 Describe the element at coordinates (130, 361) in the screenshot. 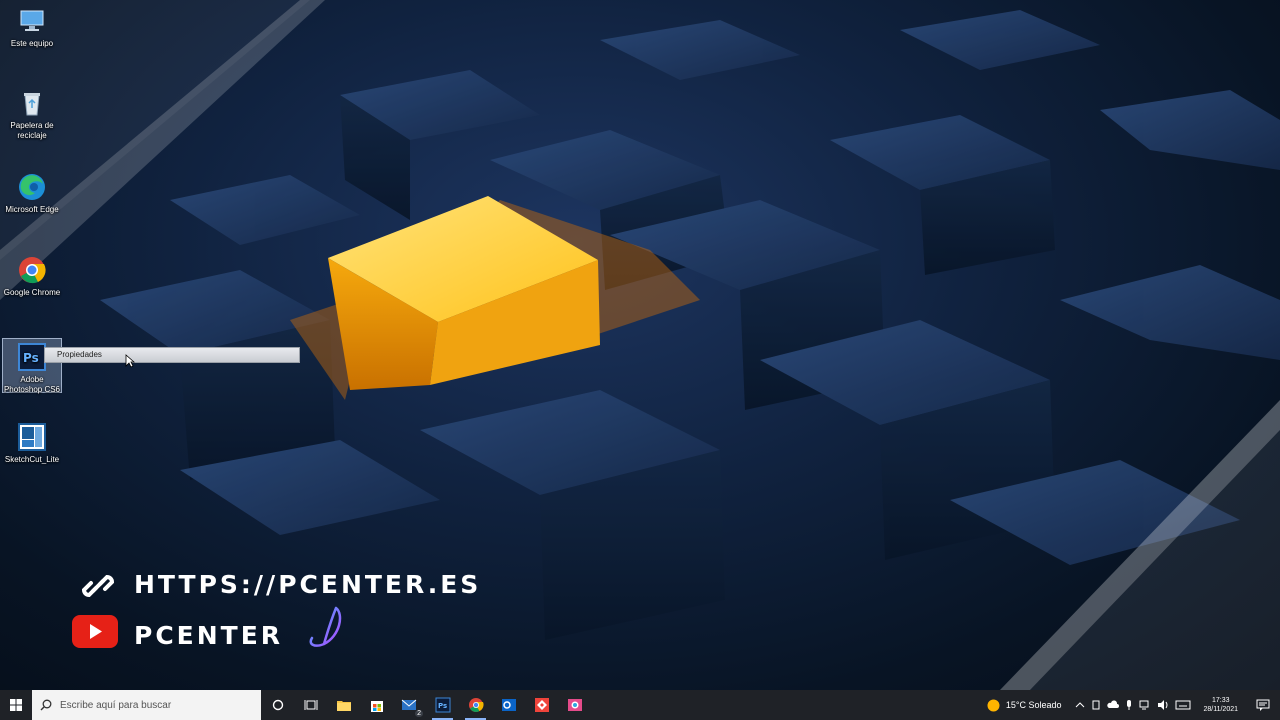

I see `mouse-cursor-icon` at that location.